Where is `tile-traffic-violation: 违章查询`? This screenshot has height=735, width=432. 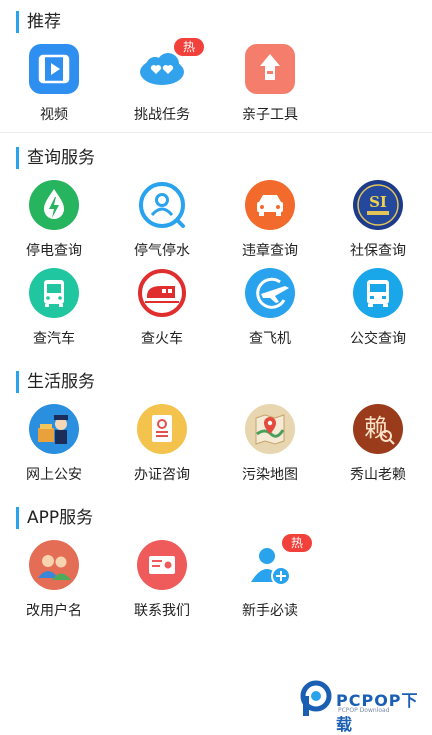
tile-traffic-violation: 违章查询 is located at coordinates (270, 220).